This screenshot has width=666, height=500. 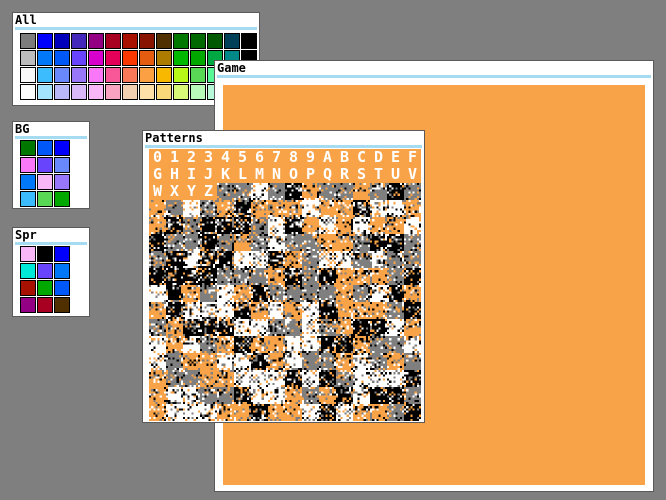 What do you see at coordinates (310, 157) in the screenshot?
I see `pattern-tile: 9` at bounding box center [310, 157].